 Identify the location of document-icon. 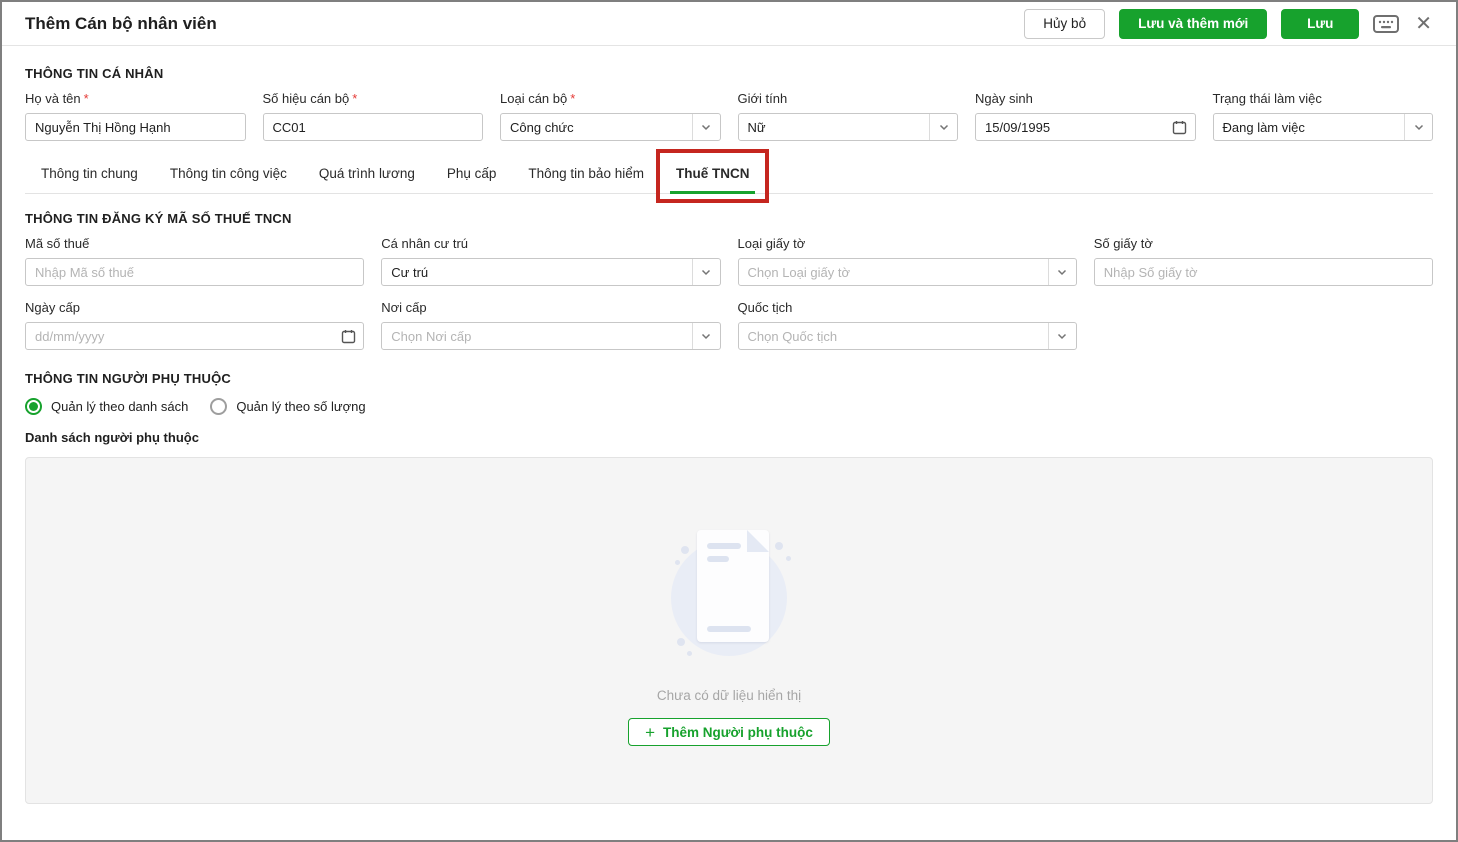
(733, 586).